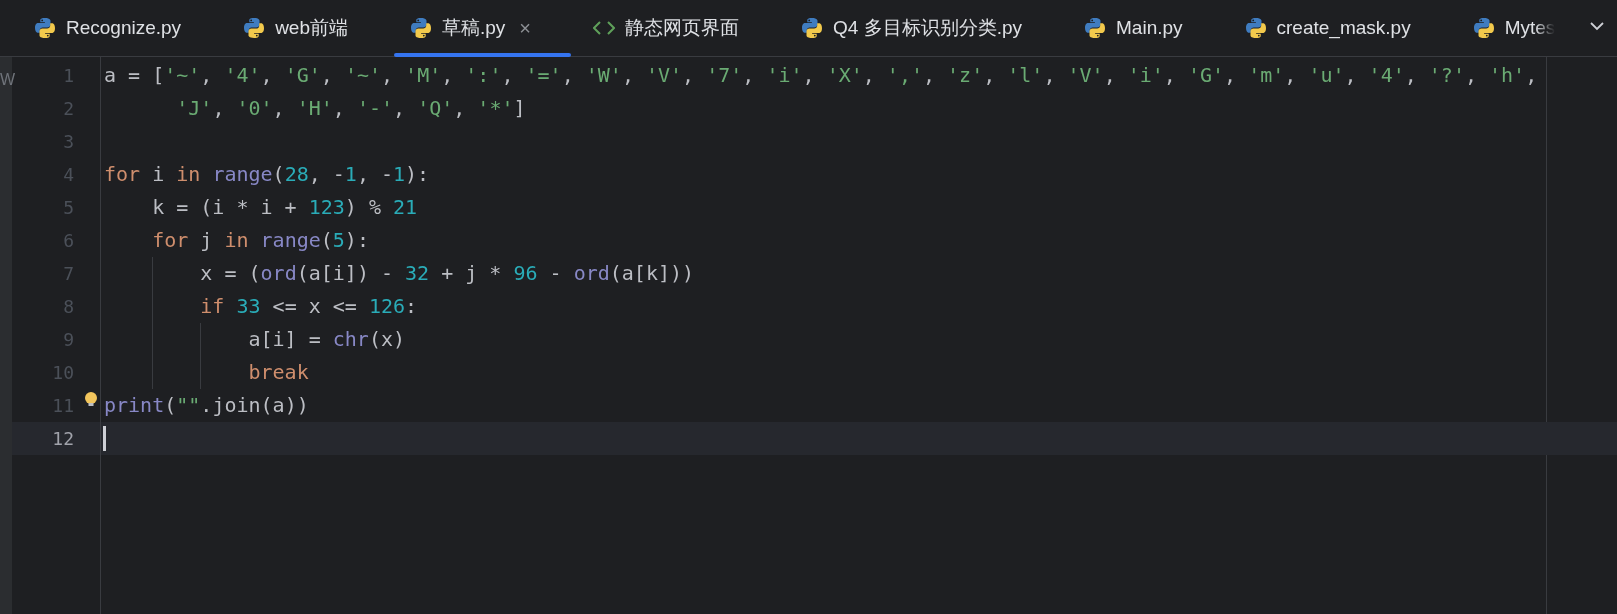 This screenshot has height=614, width=1617. What do you see at coordinates (91, 399) in the screenshot?
I see `lightbulb-icon` at bounding box center [91, 399].